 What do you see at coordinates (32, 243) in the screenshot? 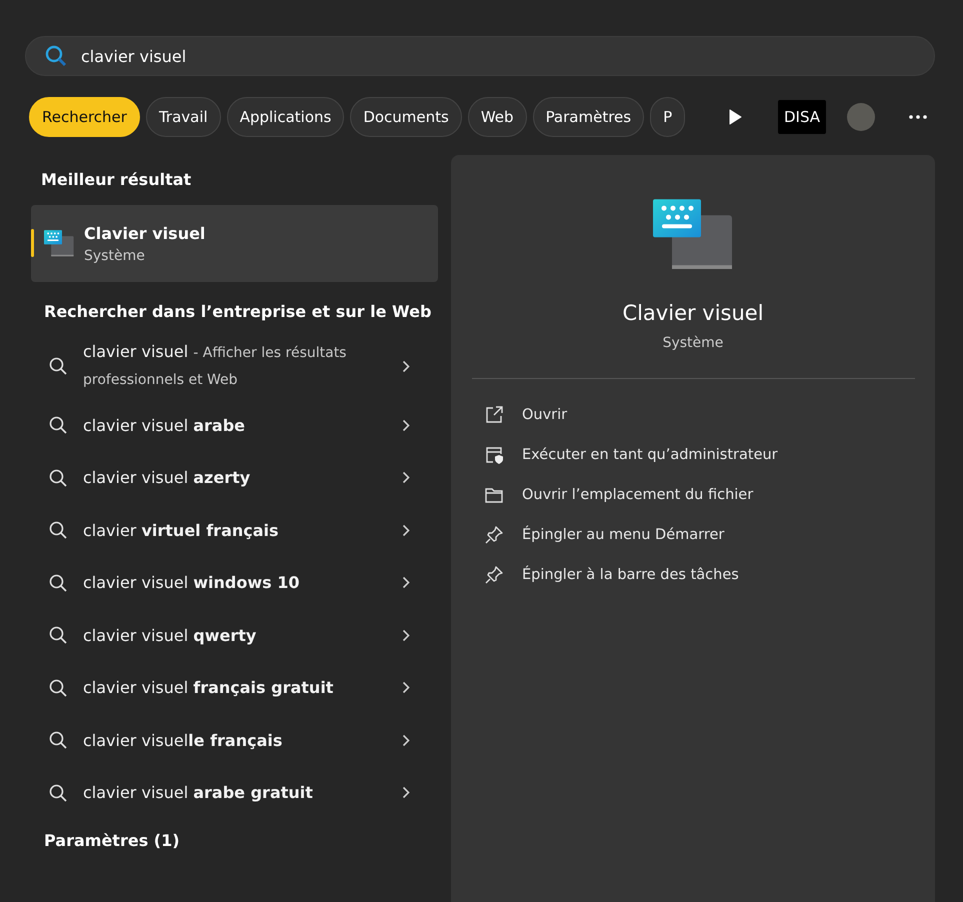
I see `selection-indicator` at bounding box center [32, 243].